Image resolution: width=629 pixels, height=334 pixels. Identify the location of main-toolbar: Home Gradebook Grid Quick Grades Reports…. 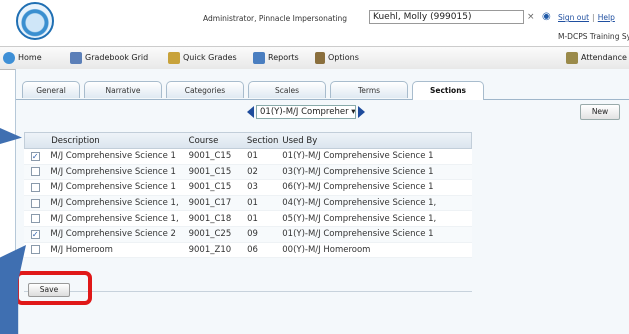
(314, 58).